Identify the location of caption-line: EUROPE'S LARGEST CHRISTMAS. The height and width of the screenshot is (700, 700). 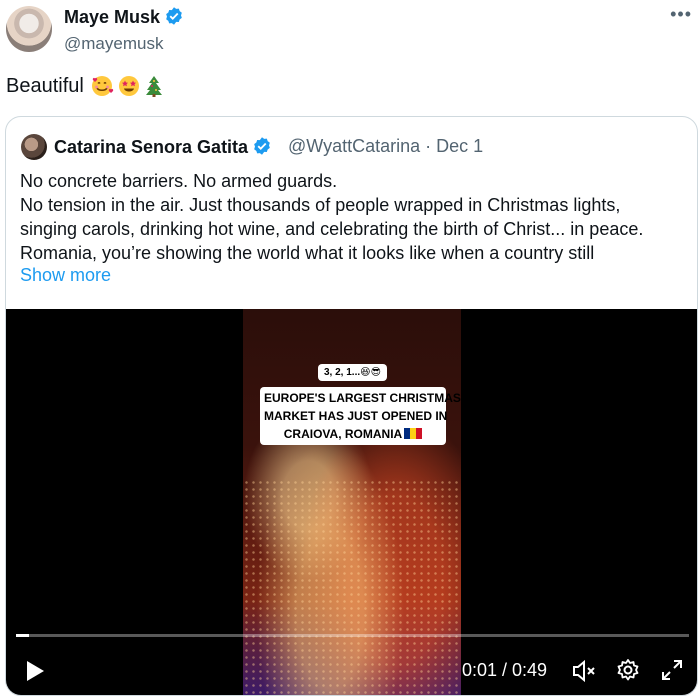
(362, 398).